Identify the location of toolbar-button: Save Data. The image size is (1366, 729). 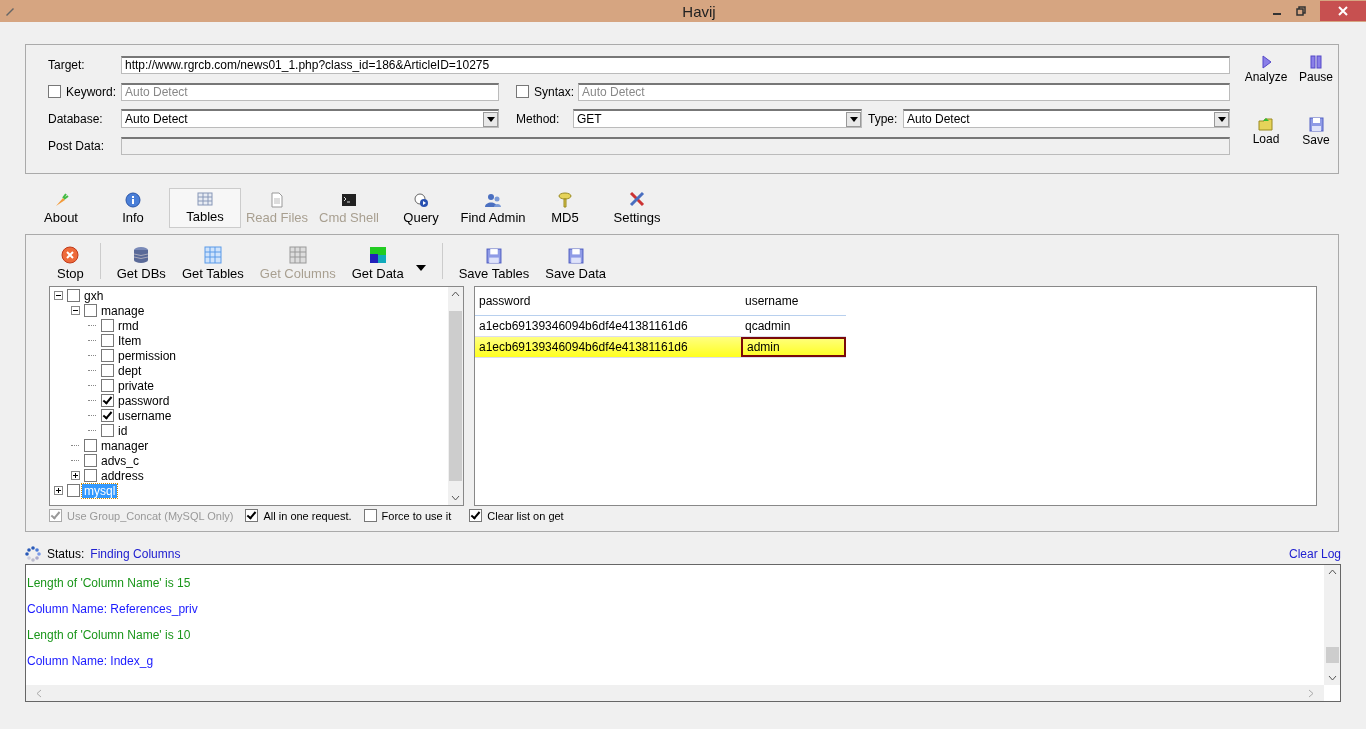
(575, 264).